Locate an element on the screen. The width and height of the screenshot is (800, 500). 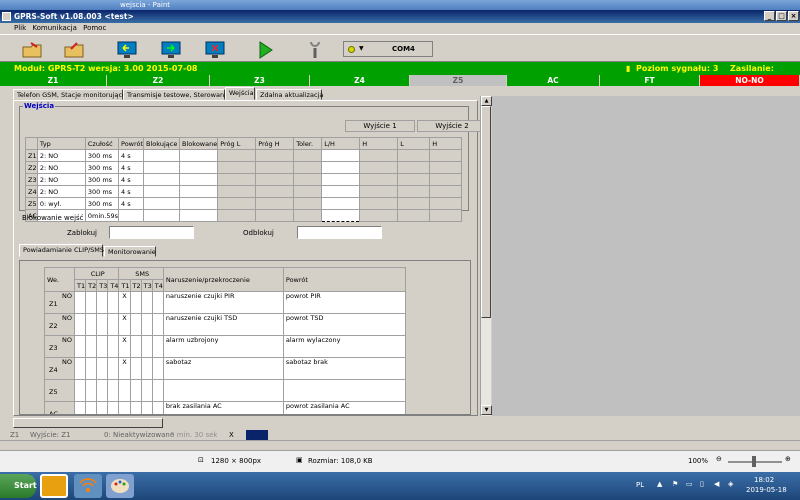
notify-restore: sabotaz brak is located at coordinates (344, 368).